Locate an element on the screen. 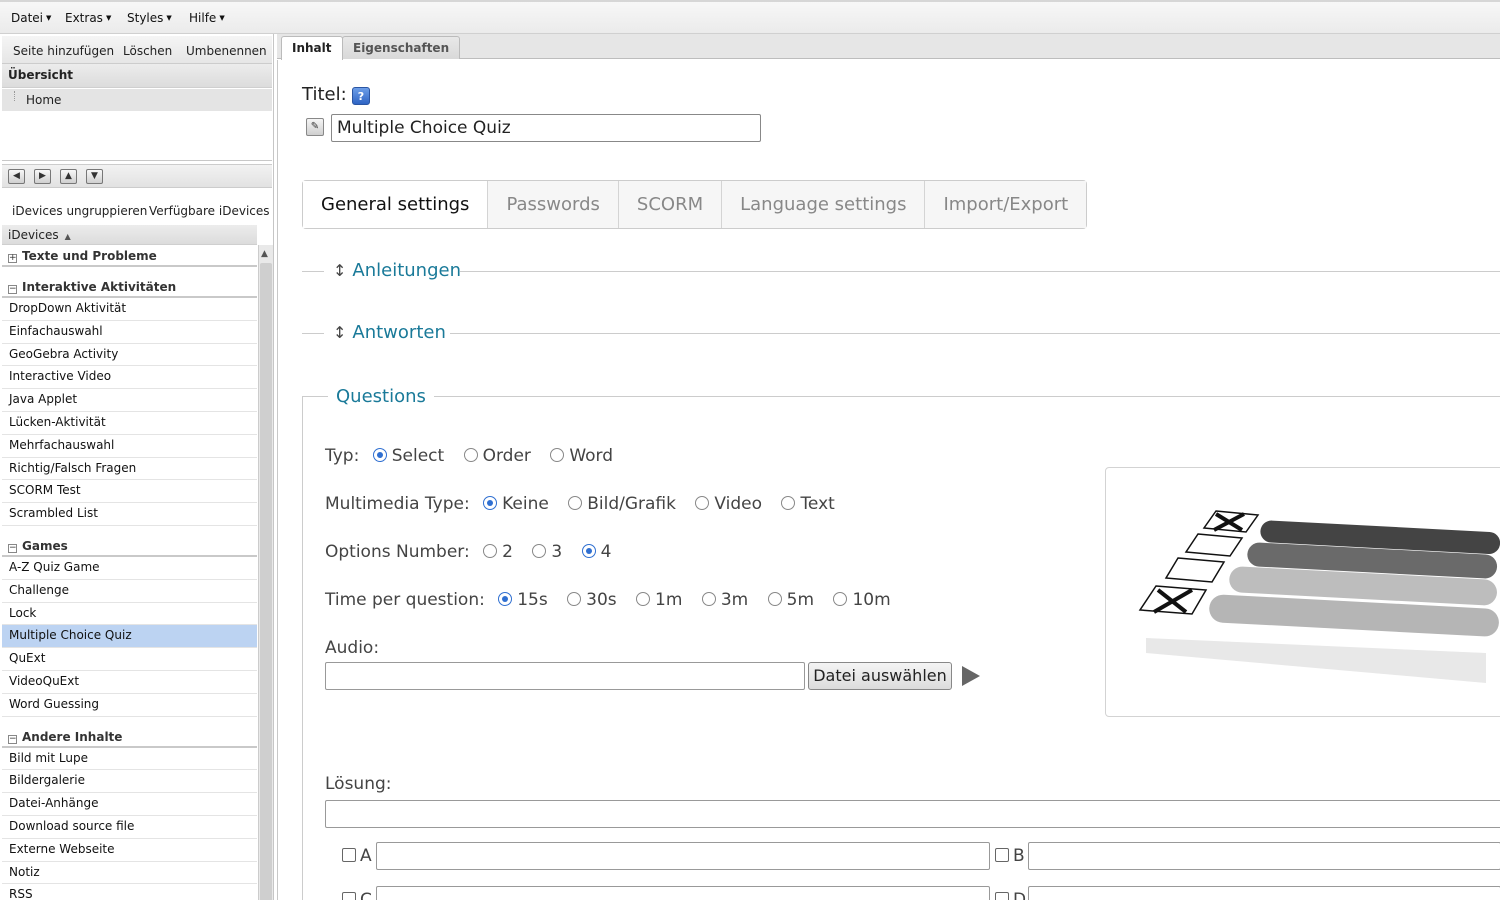  menu-datei: Datei ▼ is located at coordinates (31, 18).